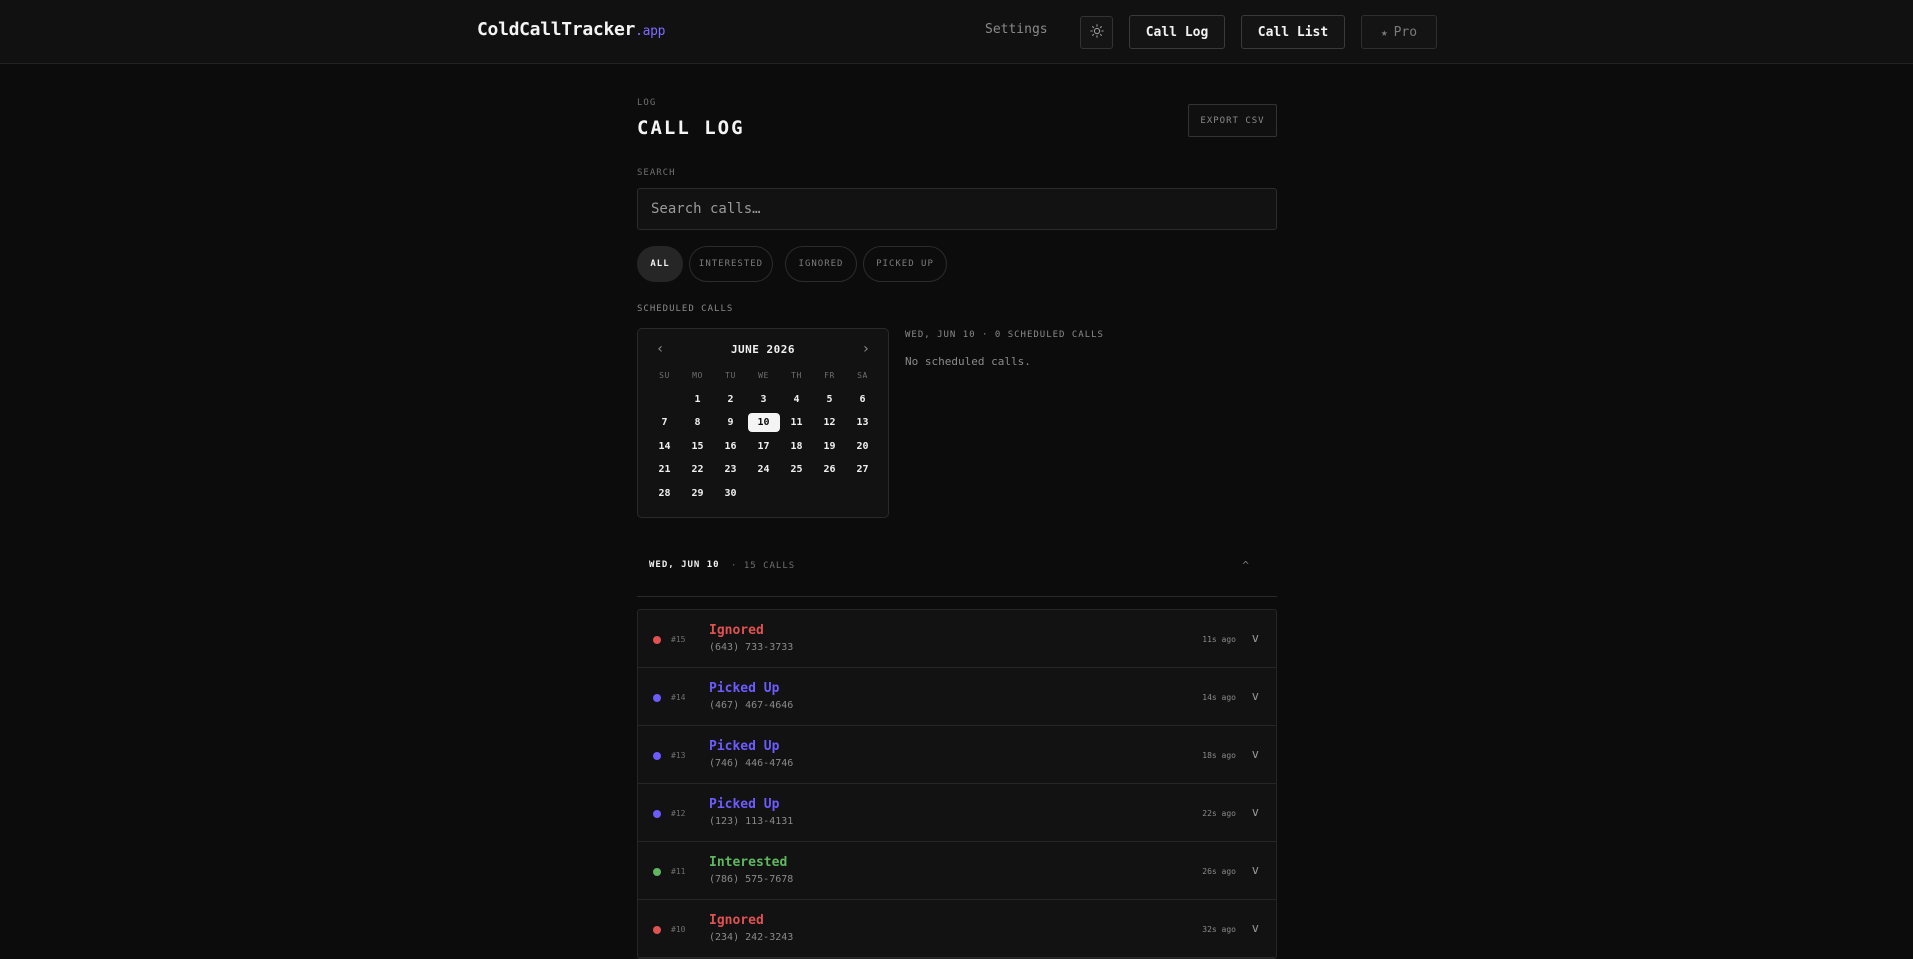 This screenshot has height=959, width=1913. I want to click on calendar-day-number: 4, so click(796, 399).